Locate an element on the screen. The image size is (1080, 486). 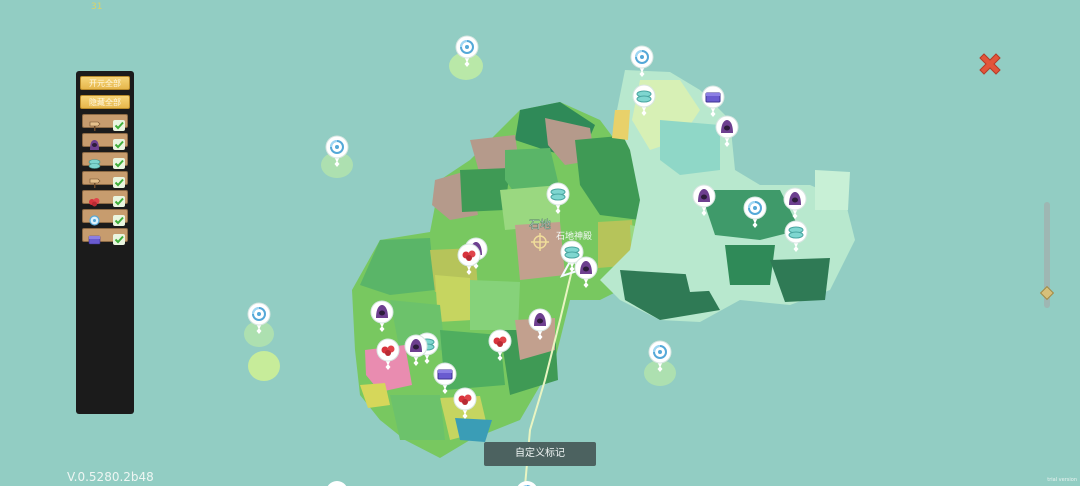
trial-label: trial version is located at coordinates (1062, 480).